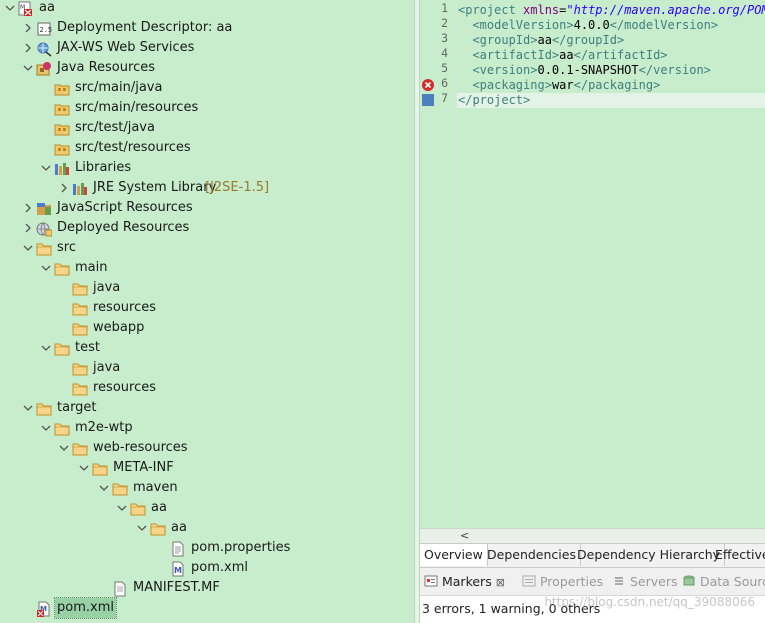  Describe the element at coordinates (674, 70) in the screenshot. I see `code-token: </version>` at that location.